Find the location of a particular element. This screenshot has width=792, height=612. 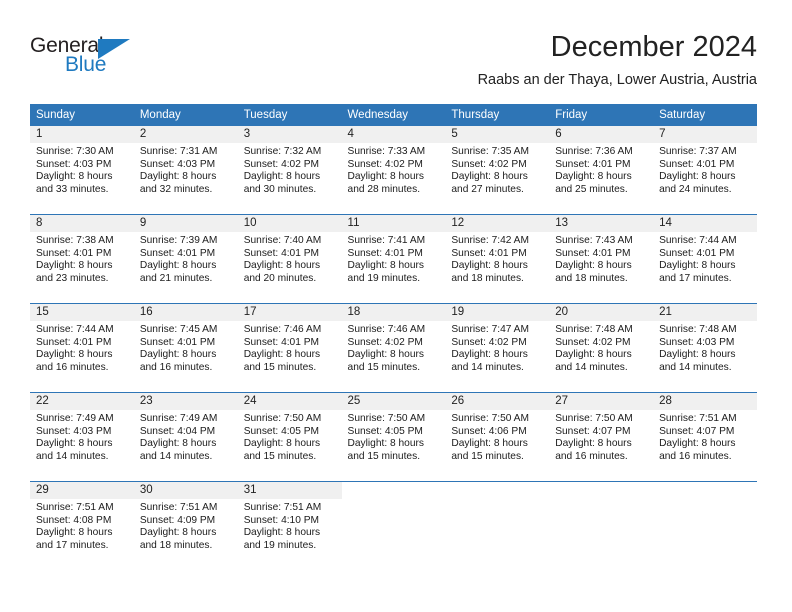

weekday-header-friday: Friday is located at coordinates (571, 115).